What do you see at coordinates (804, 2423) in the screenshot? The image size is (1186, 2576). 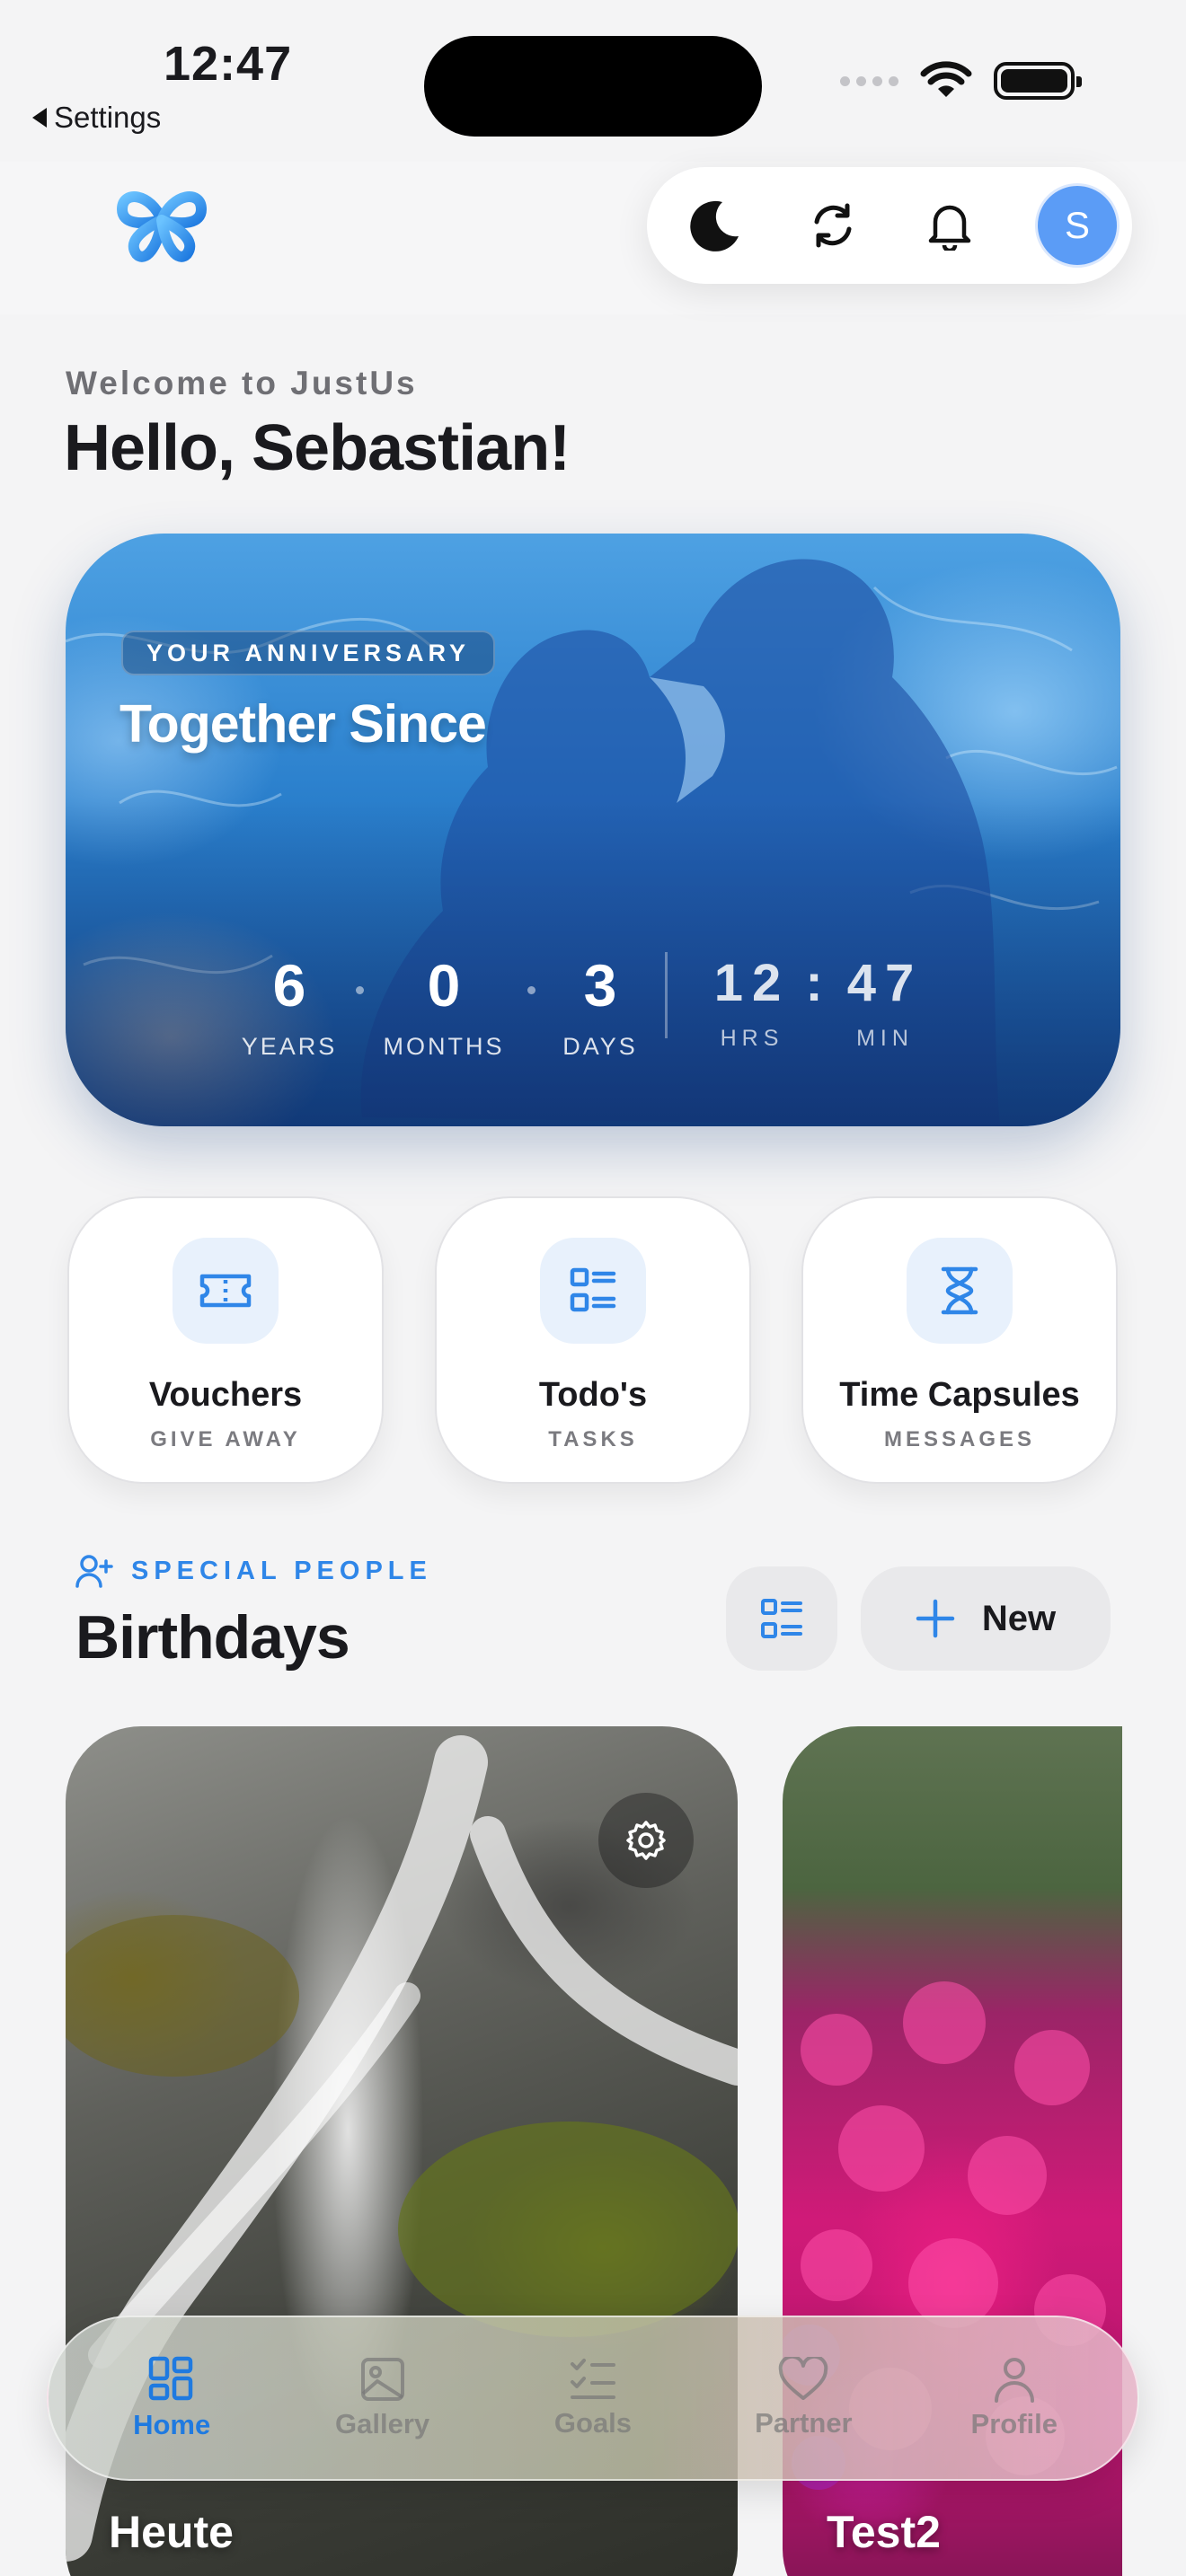 I see `tab-partner-label: Partner` at bounding box center [804, 2423].